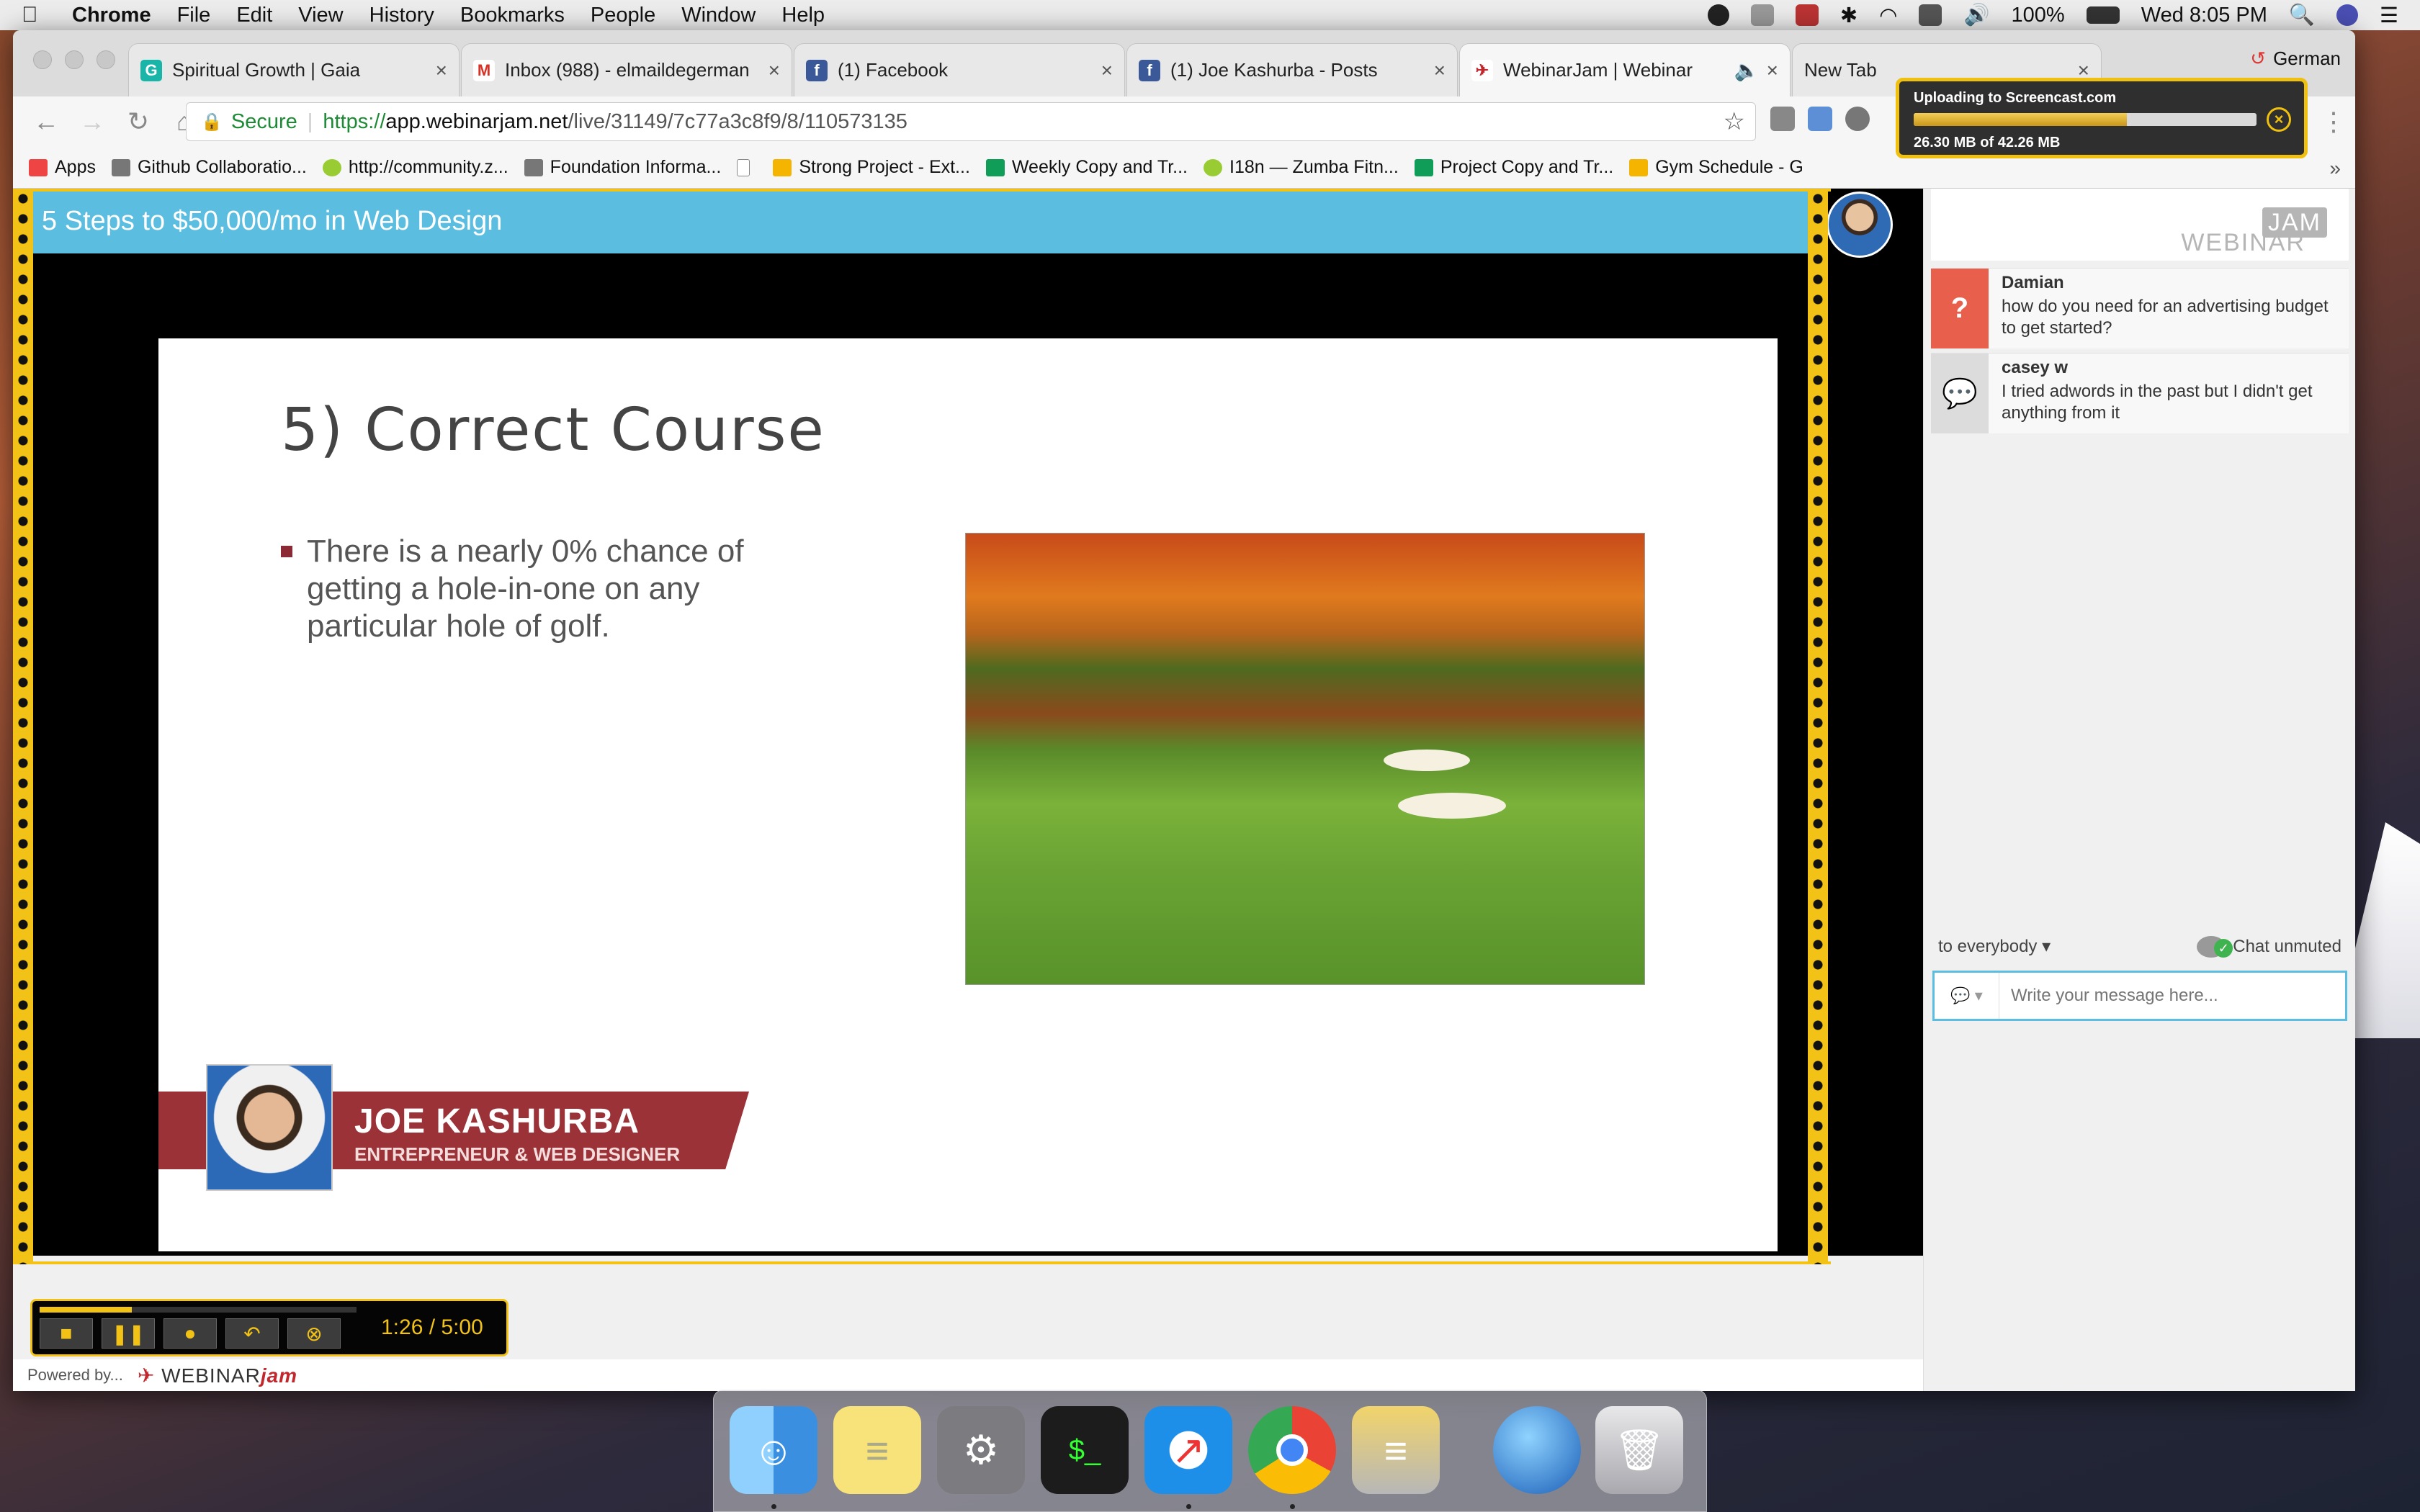  I want to click on profile-button: ↺ German, so click(2295, 59).